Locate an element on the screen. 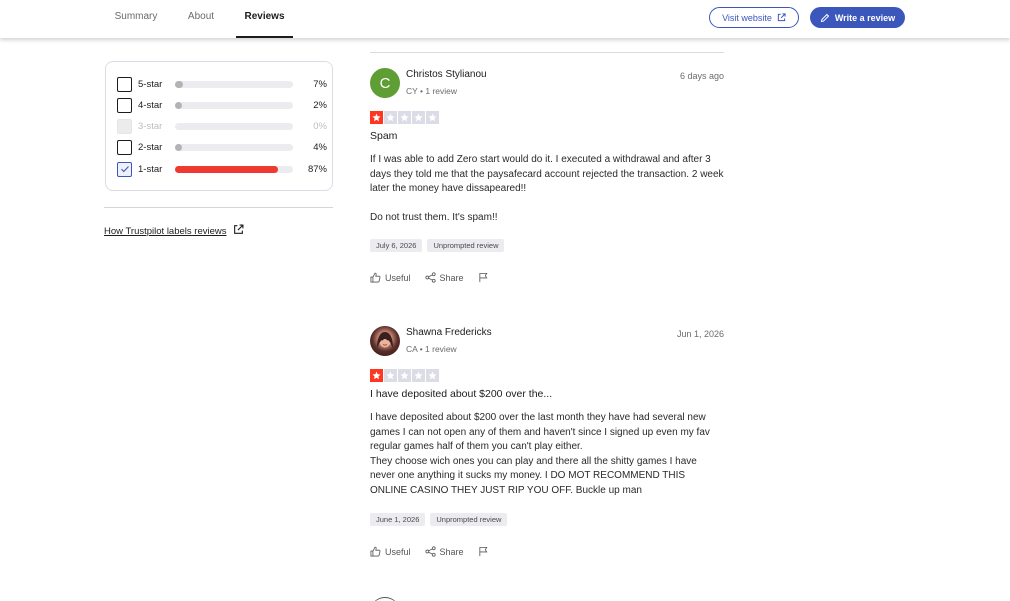 The height and width of the screenshot is (601, 1010). filter-label: 5-star is located at coordinates (150, 84).